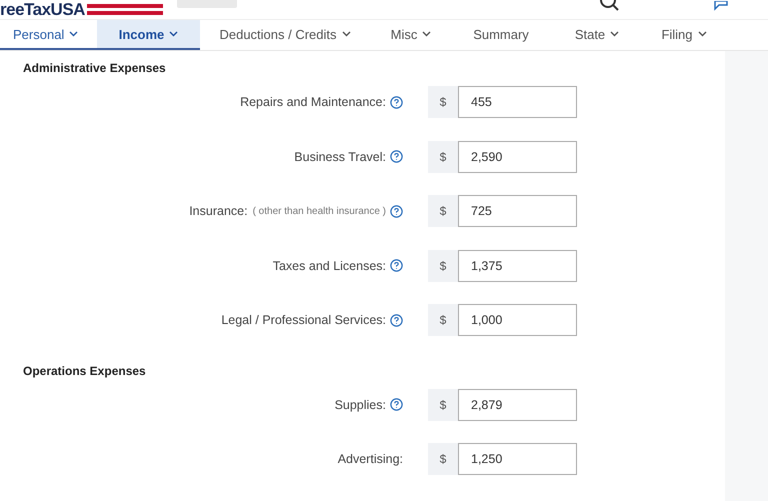 This screenshot has height=501, width=768. Describe the element at coordinates (329, 265) in the screenshot. I see `field-label: Taxes and Licenses:` at that location.